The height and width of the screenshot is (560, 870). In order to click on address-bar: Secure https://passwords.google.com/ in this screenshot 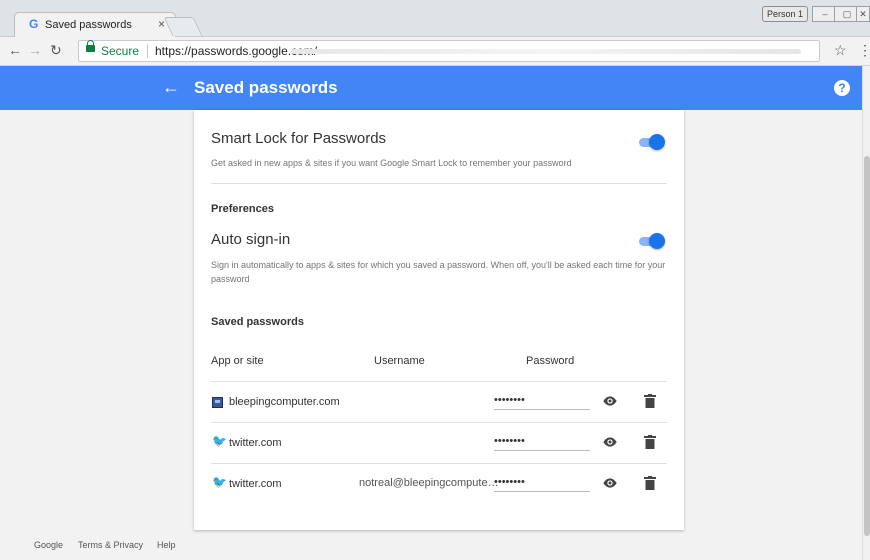, I will do `click(449, 51)`.